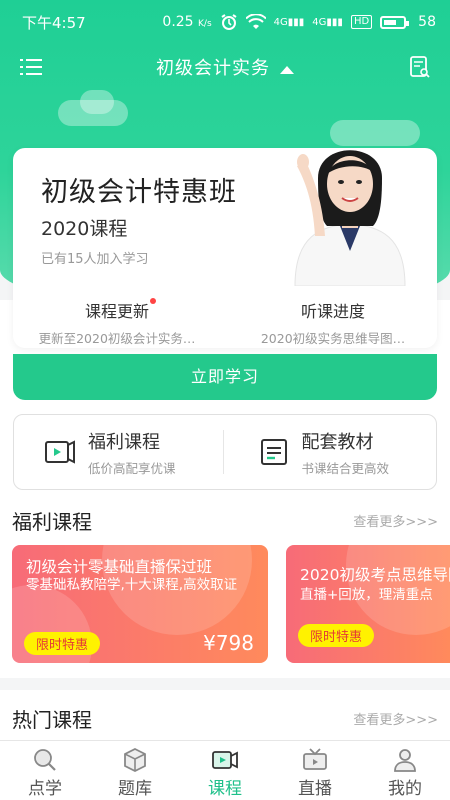  I want to click on tab-label: 题库, so click(135, 789).